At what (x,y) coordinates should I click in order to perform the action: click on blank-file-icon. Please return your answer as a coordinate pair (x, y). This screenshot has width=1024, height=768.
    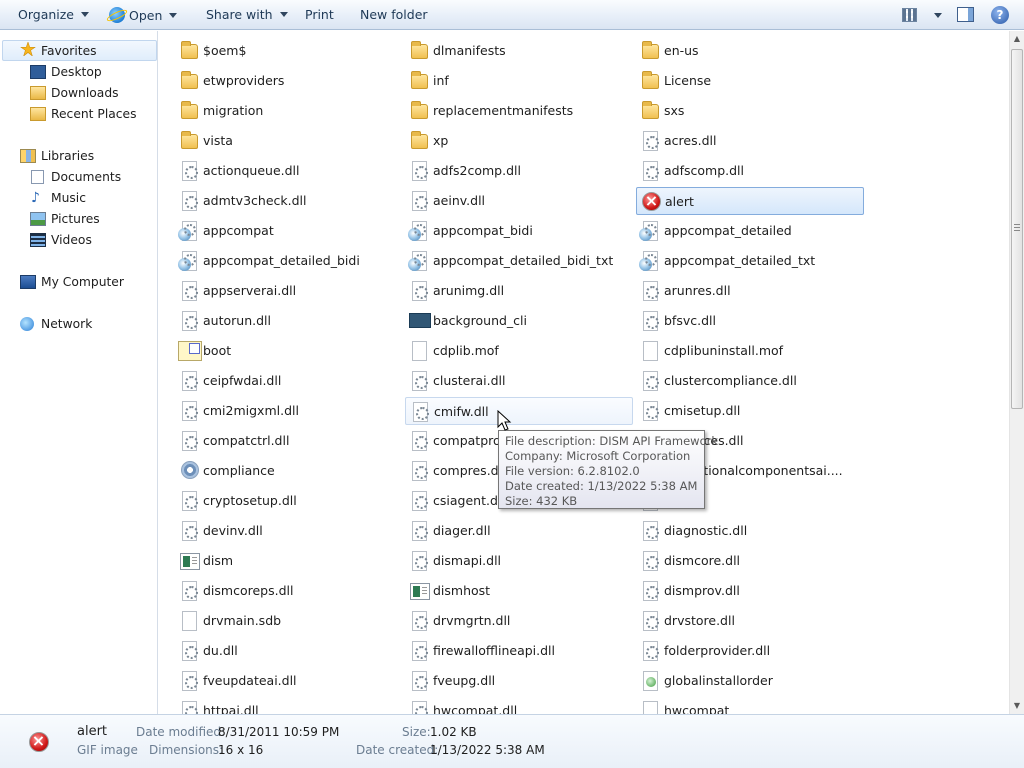
    Looking at the image, I should click on (419, 351).